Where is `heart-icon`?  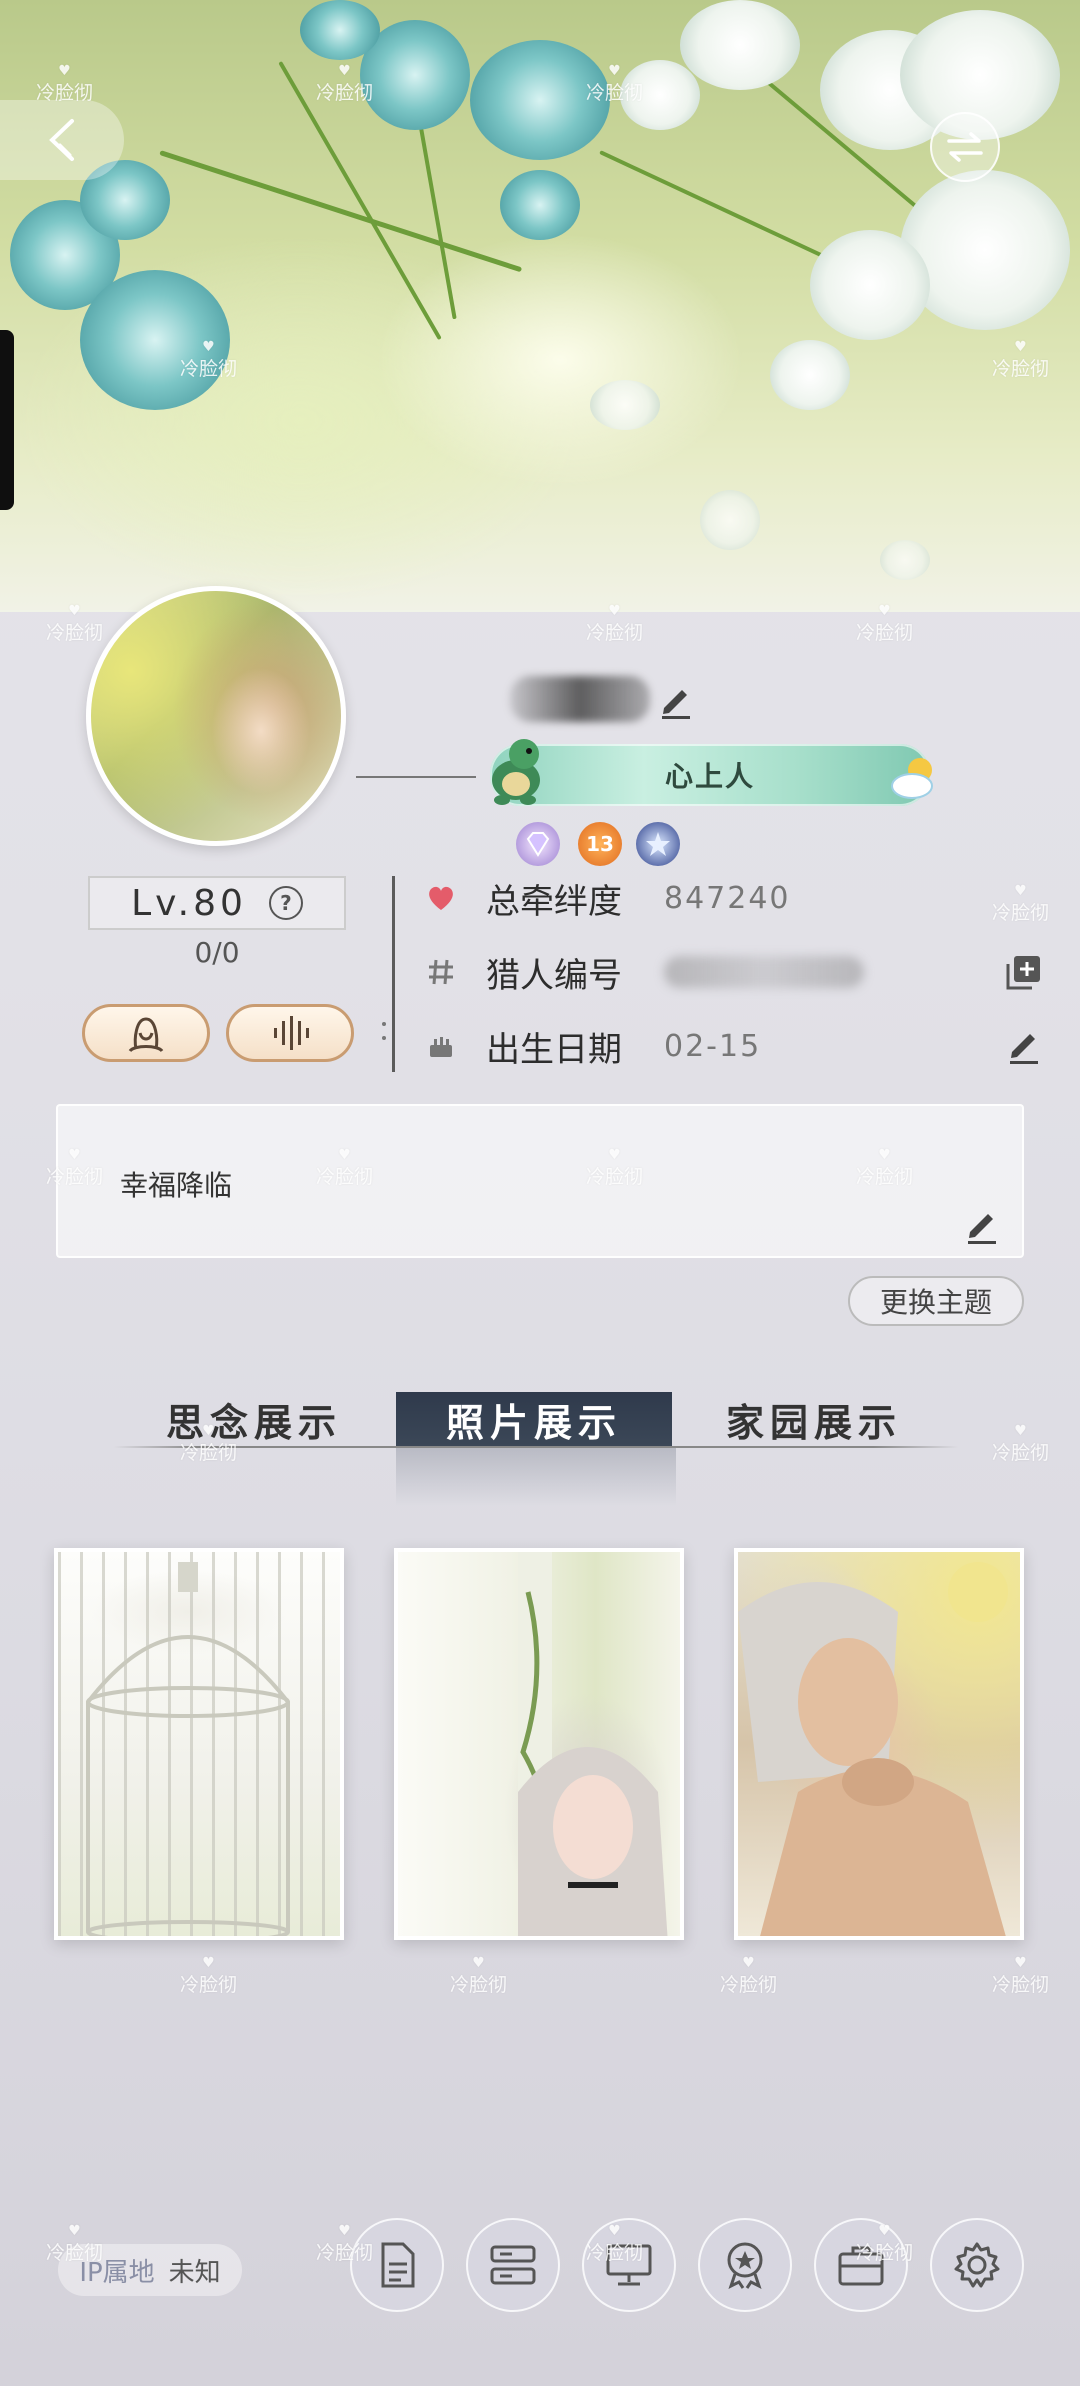
heart-icon is located at coordinates (441, 898).